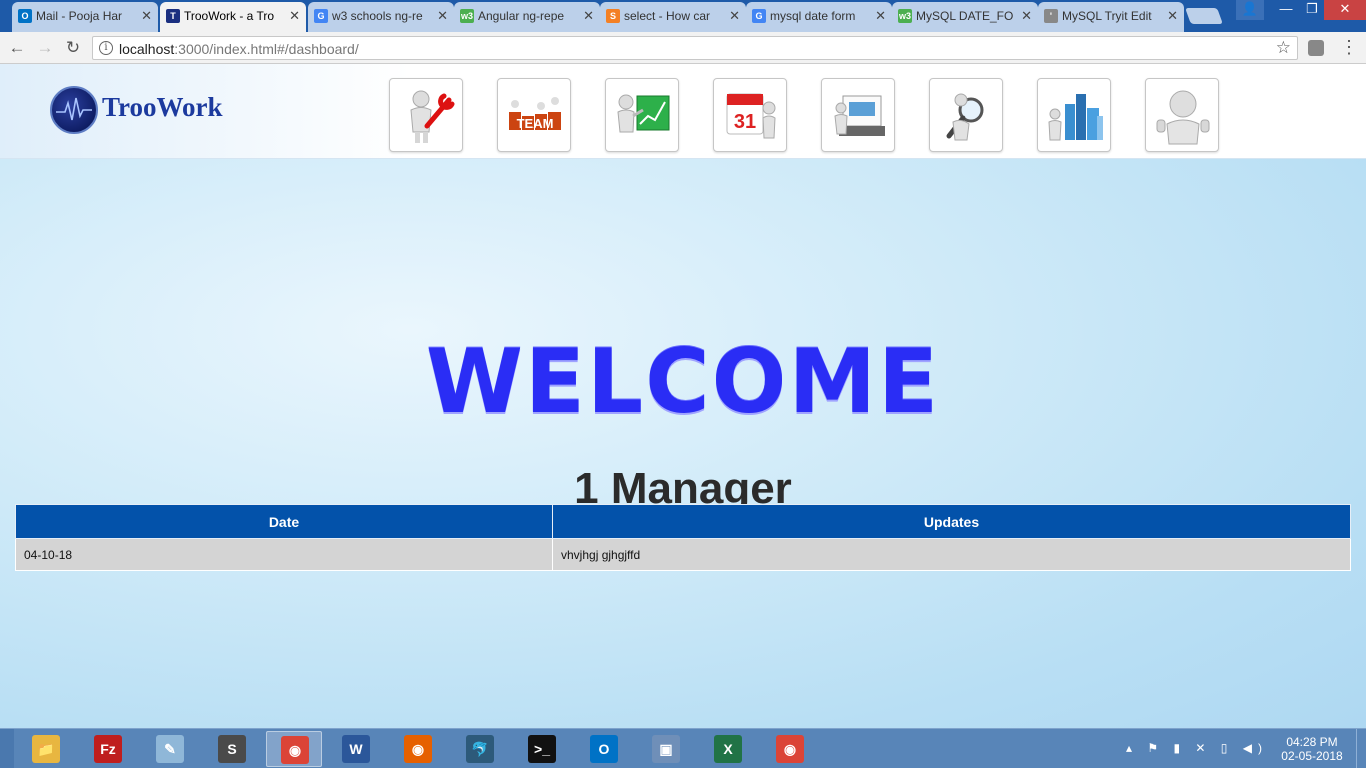  I want to click on browser-tab: Gmysql date form ✕, so click(819, 17).